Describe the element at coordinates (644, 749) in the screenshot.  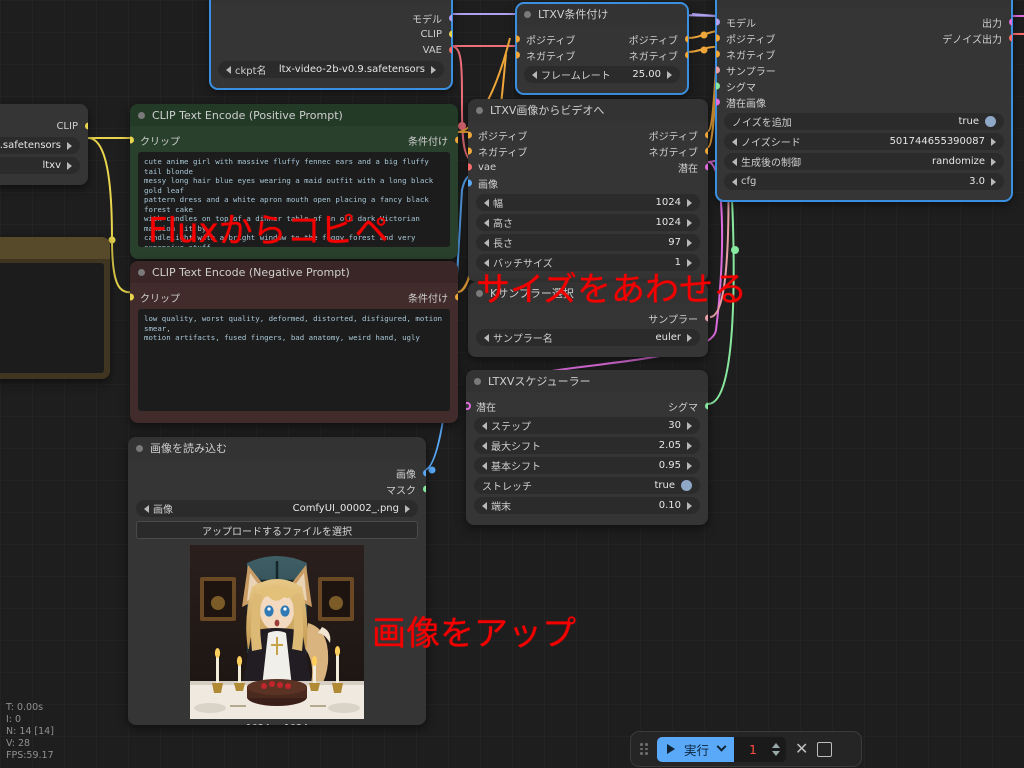
I see `drag-grip-icon` at that location.